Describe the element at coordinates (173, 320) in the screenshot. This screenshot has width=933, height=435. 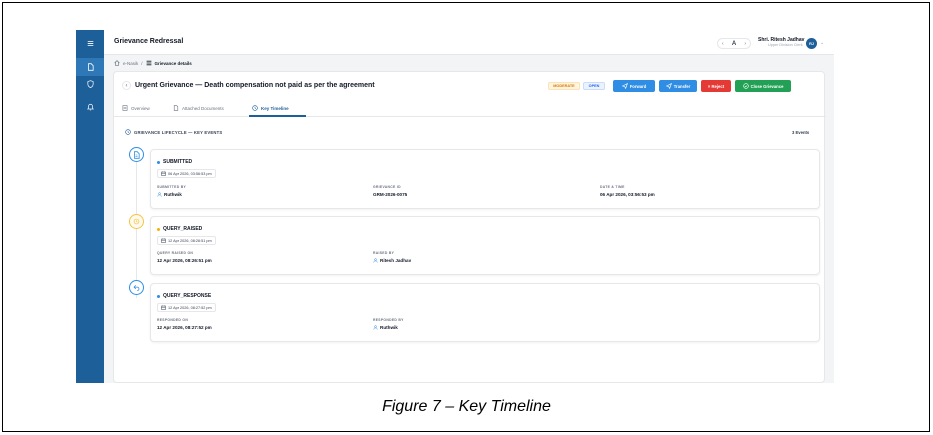
I see `field-label: RESPONDED ON` at that location.